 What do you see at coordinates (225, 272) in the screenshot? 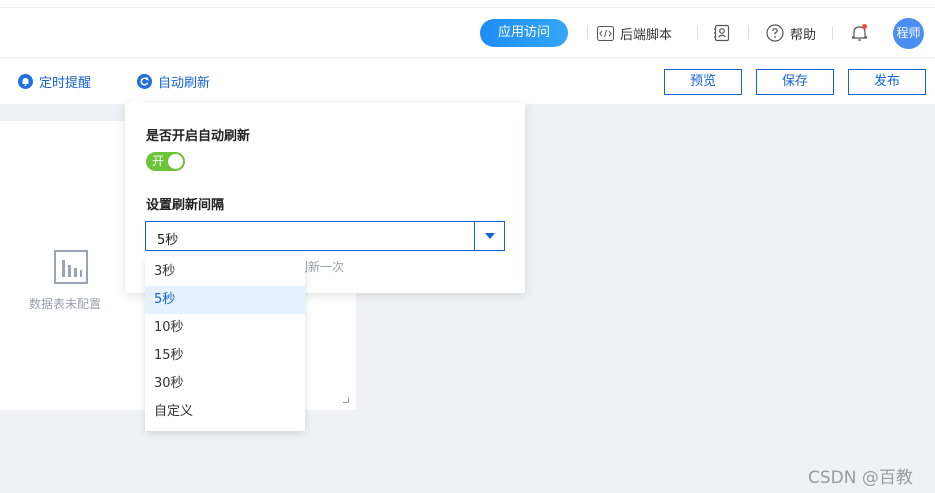
I see `interval-option: 3秒` at bounding box center [225, 272].